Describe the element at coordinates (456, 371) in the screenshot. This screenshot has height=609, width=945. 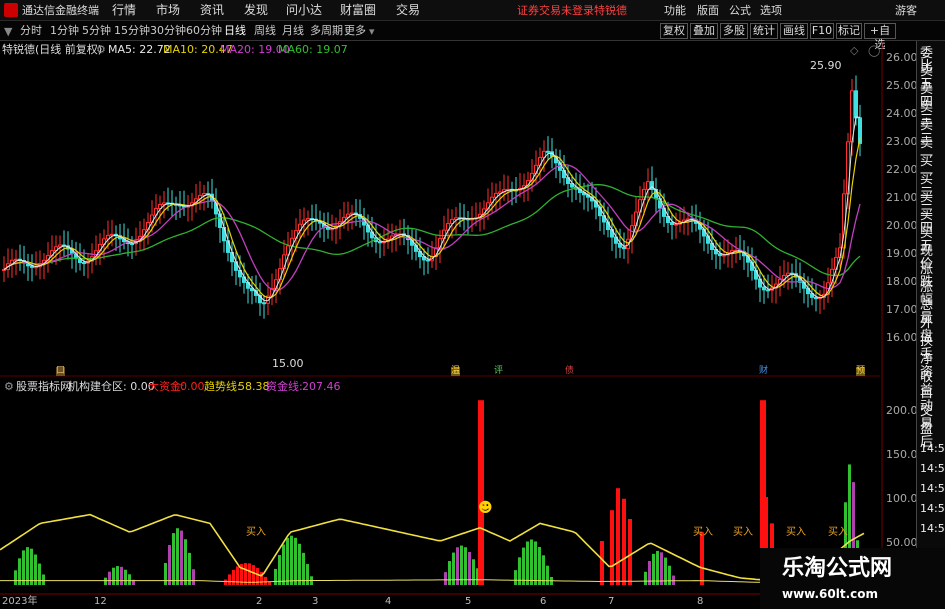
I see `event-marker: 温` at that location.